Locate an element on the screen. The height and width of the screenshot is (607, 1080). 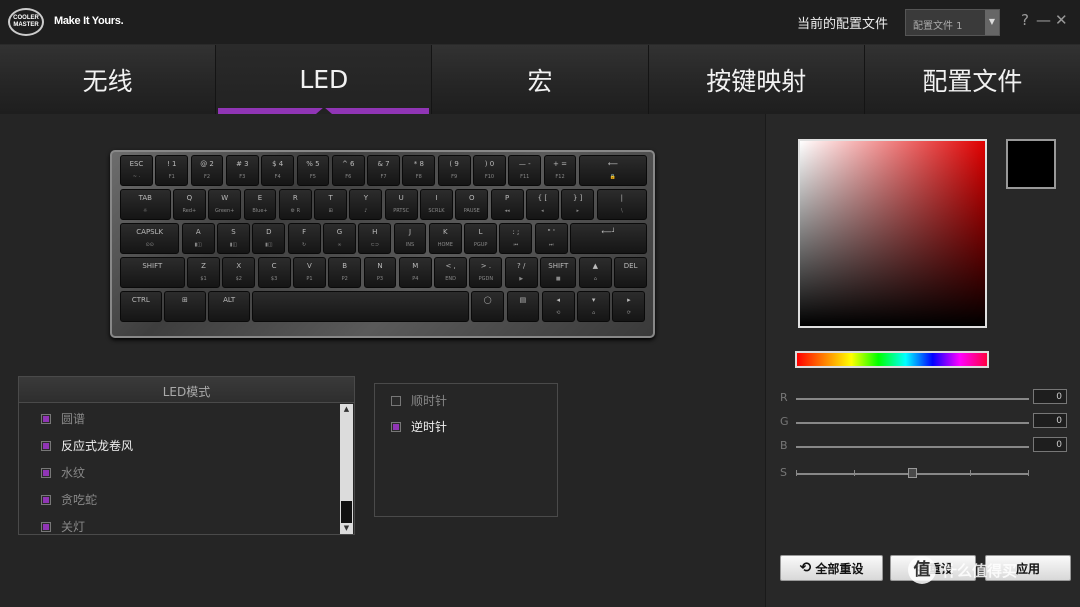
keyboard-key: ▲ ⌂ is located at coordinates (595, 272).